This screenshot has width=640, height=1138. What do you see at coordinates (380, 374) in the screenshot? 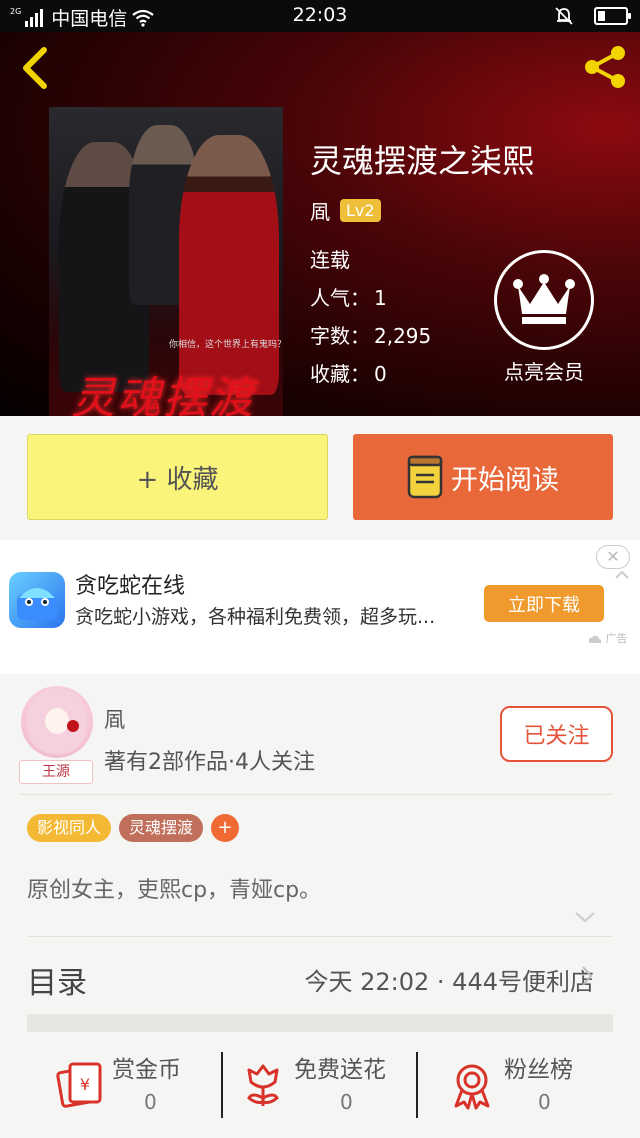
I see `favorites-value: 0` at bounding box center [380, 374].